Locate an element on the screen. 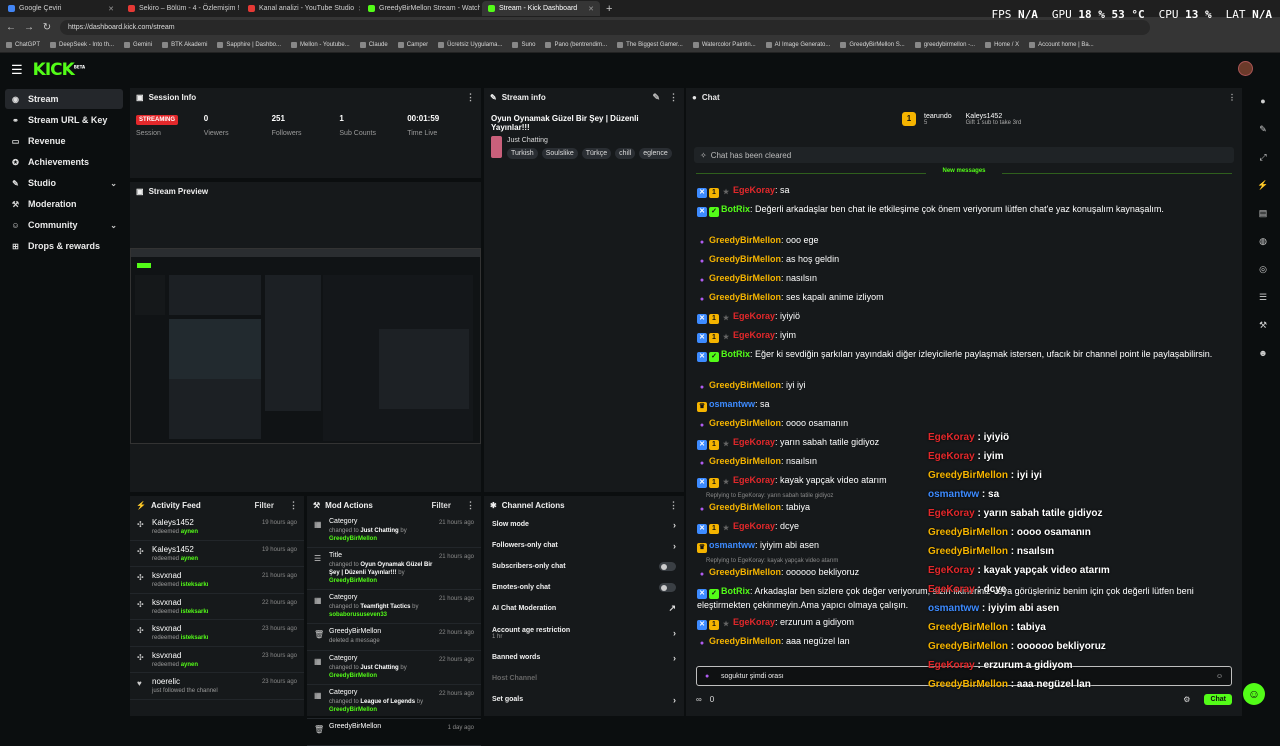  channel-action-subscribers-only-chat: Subscribers-only chat is located at coordinates (584, 566).